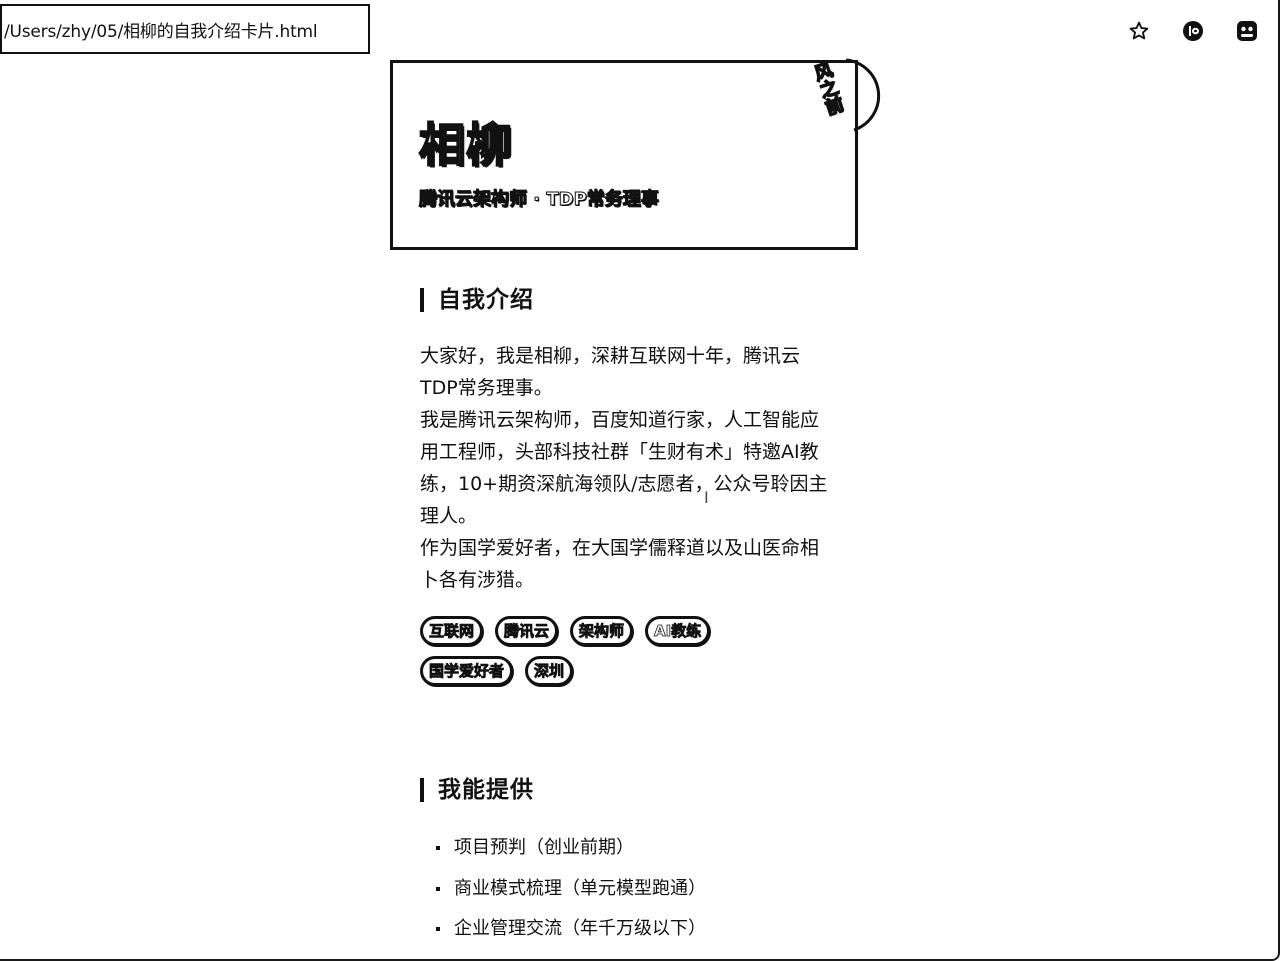 This screenshot has width=1280, height=961. What do you see at coordinates (706, 497) in the screenshot?
I see `text-cursor-icon: I` at bounding box center [706, 497].